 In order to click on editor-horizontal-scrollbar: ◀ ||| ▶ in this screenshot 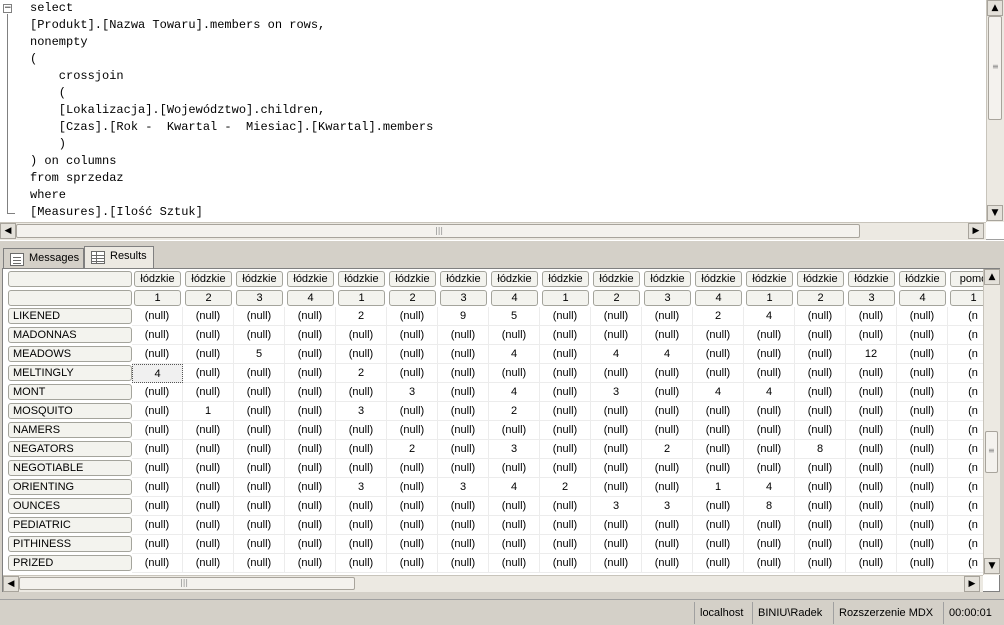, I will do `click(493, 231)`.